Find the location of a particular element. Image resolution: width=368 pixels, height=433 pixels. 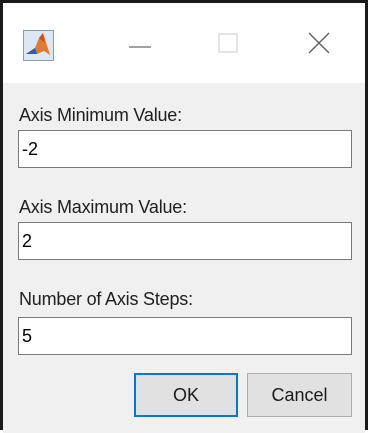

minimize-button is located at coordinates (140, 45).